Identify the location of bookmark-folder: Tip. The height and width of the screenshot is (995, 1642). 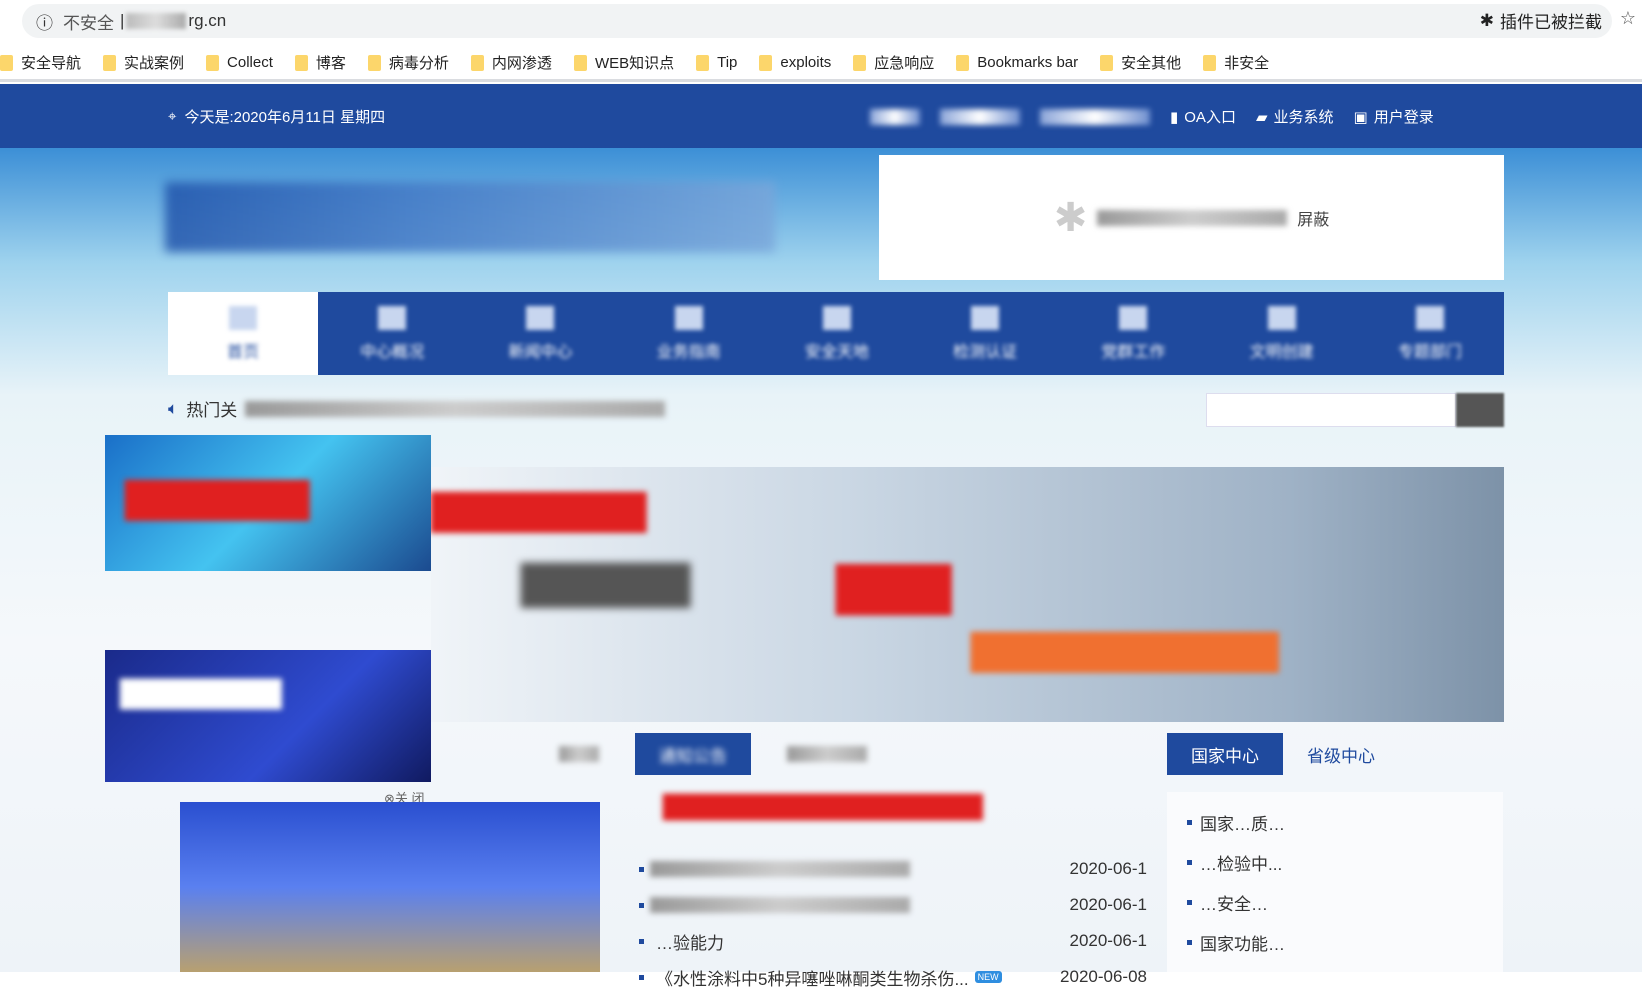
(716, 62).